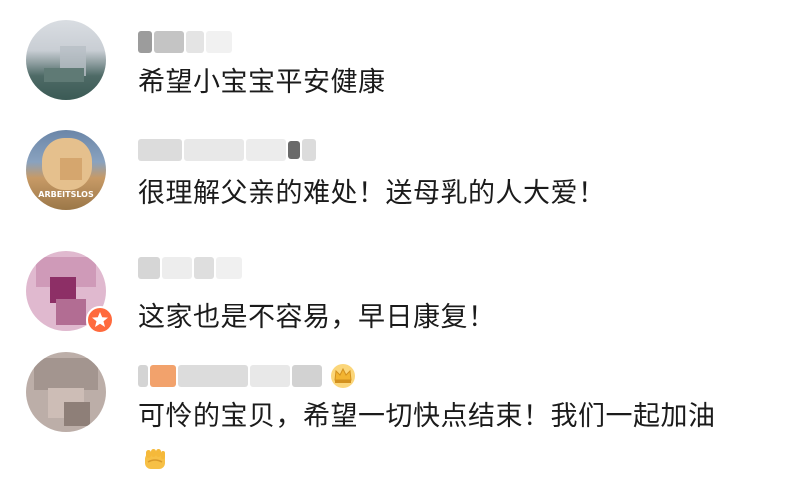 The image size is (800, 493). What do you see at coordinates (66, 170) in the screenshot?
I see `avatar: ARBEITSLOS` at bounding box center [66, 170].